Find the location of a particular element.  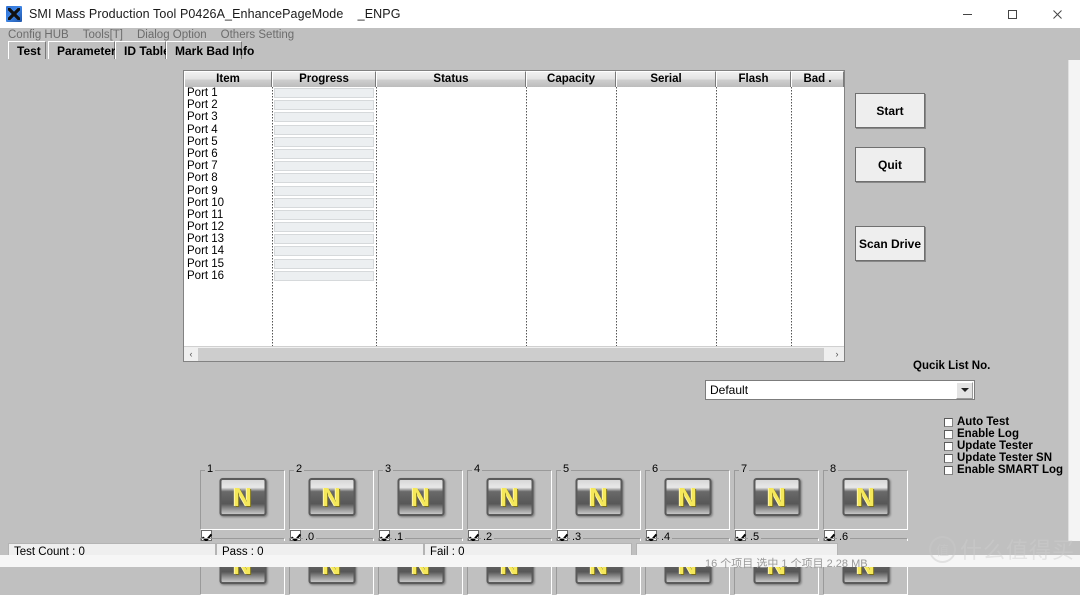

drive-slot-top-group: 7N is located at coordinates (776, 497).